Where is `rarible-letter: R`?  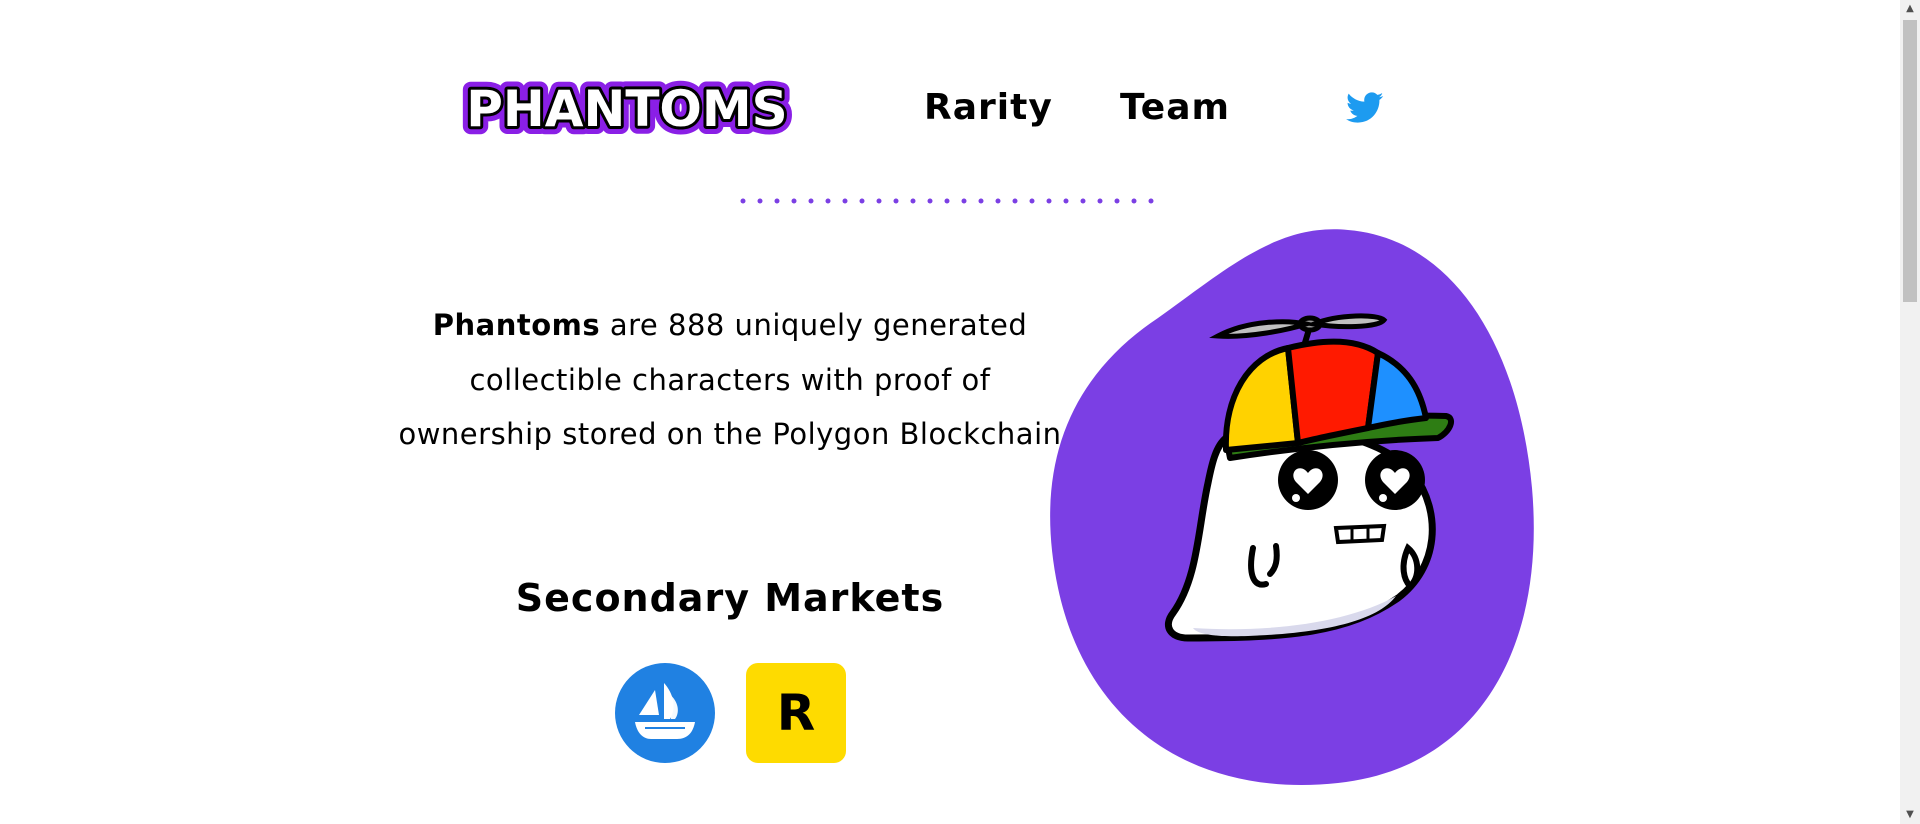 rarible-letter: R is located at coordinates (796, 713).